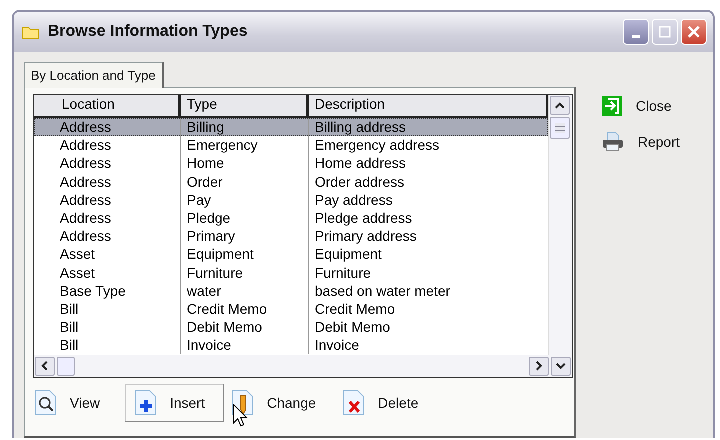  What do you see at coordinates (245, 163) in the screenshot?
I see `table-cell: Home` at bounding box center [245, 163].